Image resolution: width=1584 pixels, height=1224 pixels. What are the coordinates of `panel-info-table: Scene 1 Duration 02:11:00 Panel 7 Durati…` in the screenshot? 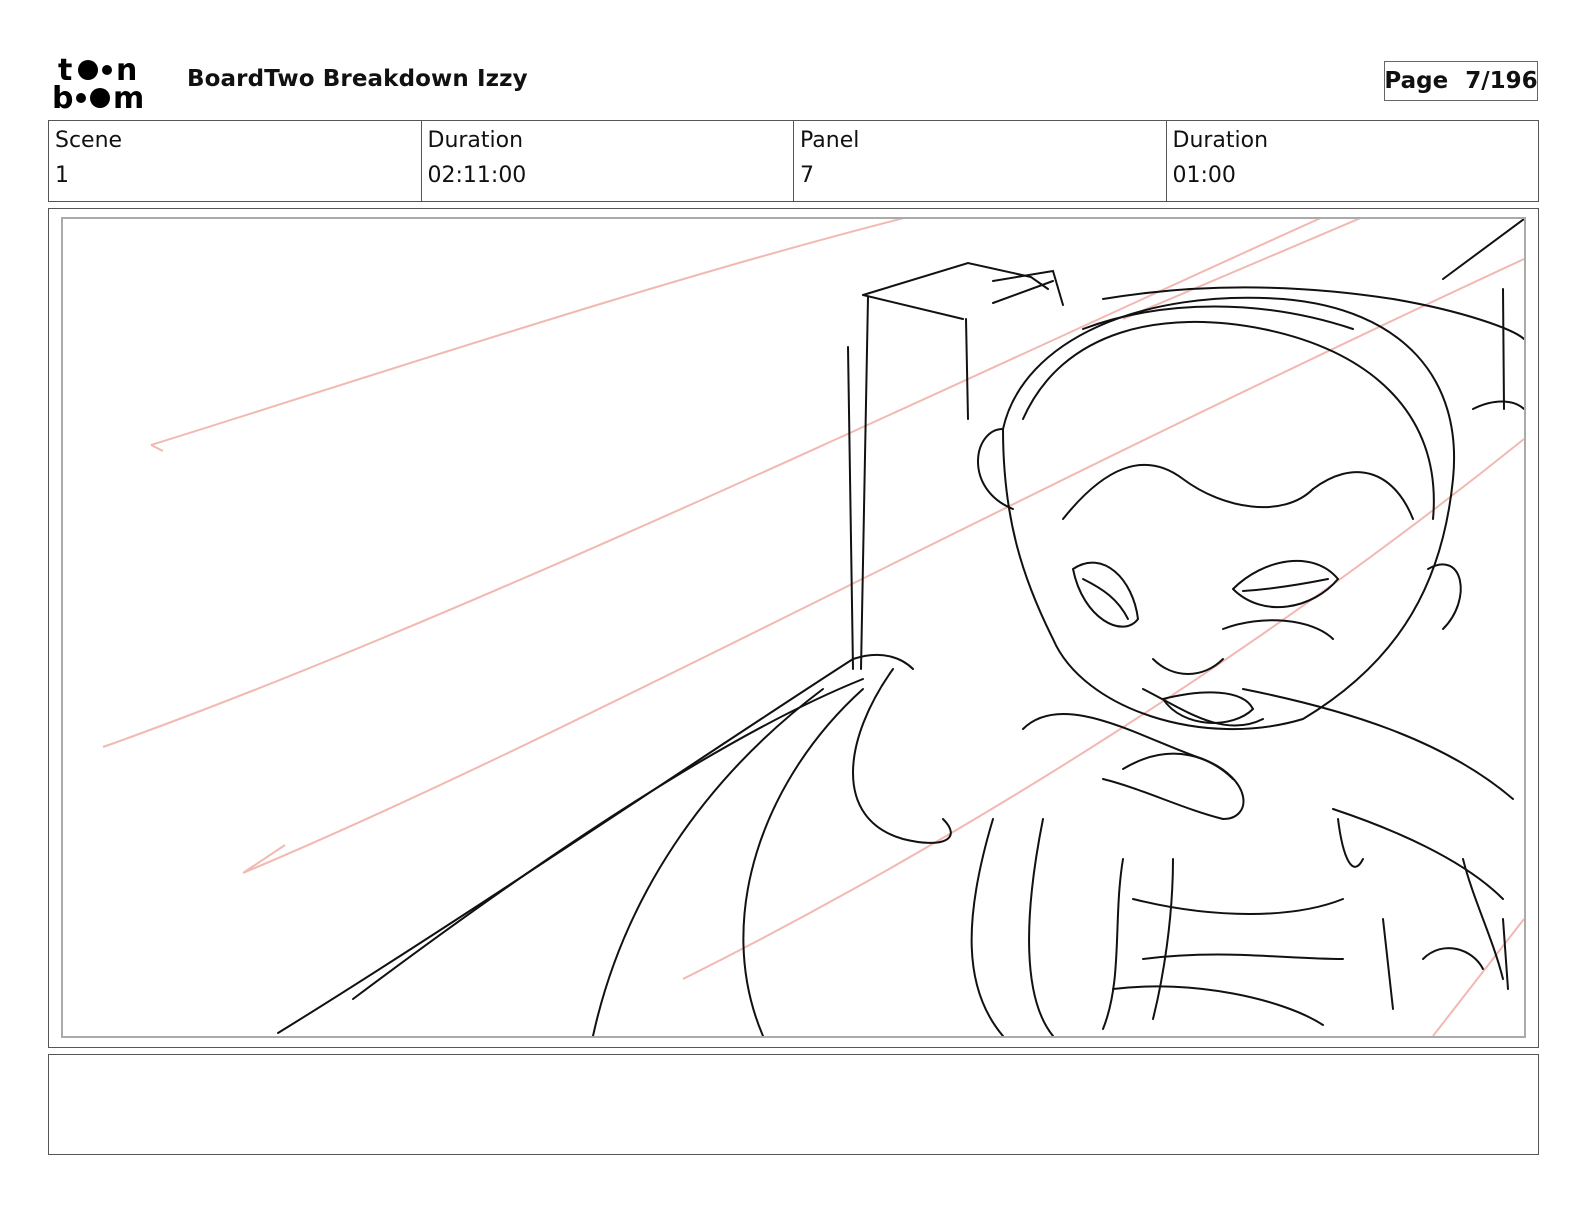 It's located at (793, 161).